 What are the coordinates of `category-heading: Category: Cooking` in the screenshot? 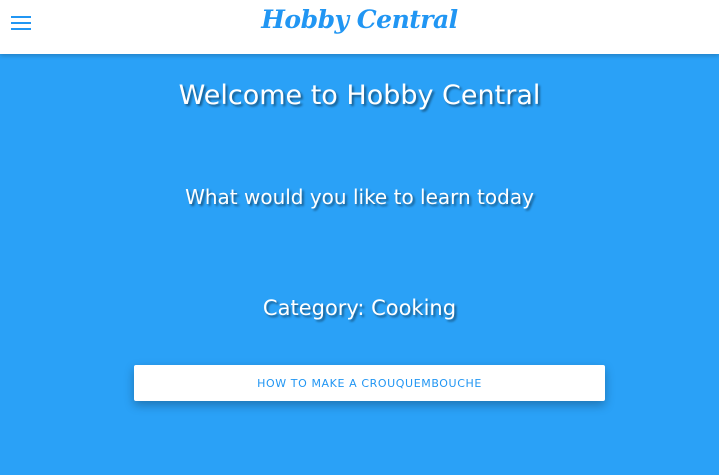 It's located at (359, 308).